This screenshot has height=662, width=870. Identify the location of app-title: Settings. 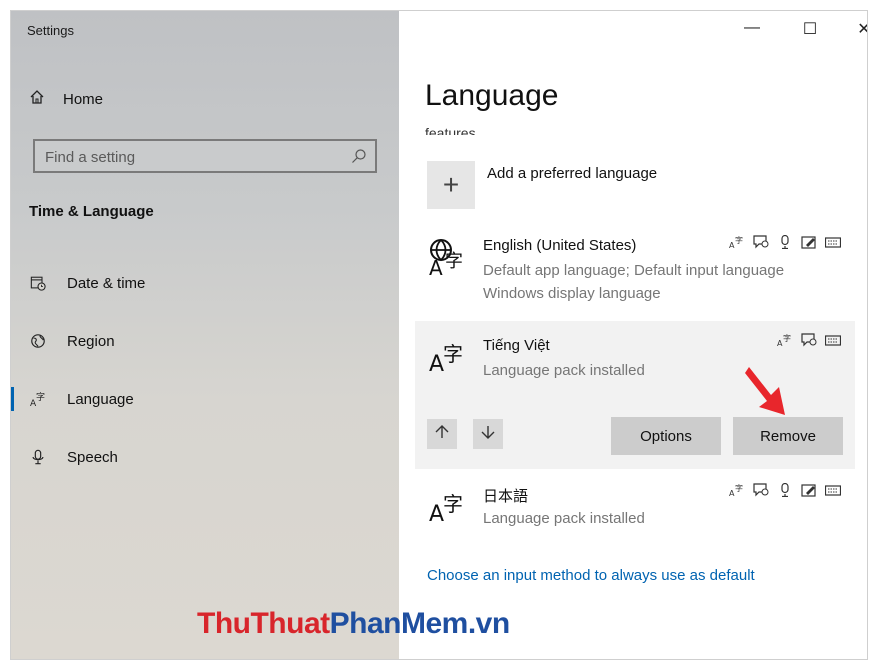
(50, 30).